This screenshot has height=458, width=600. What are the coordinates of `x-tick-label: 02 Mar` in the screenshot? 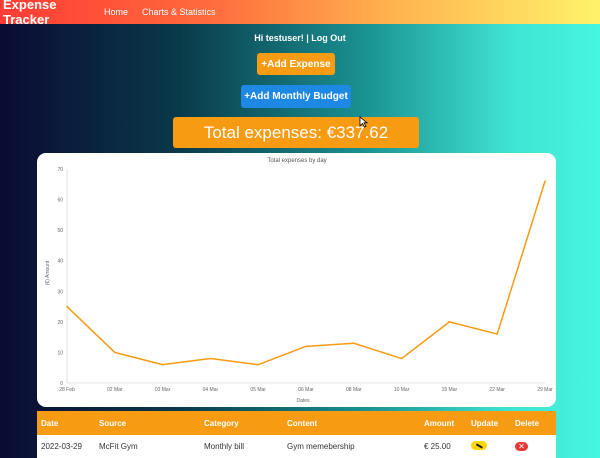 It's located at (115, 390).